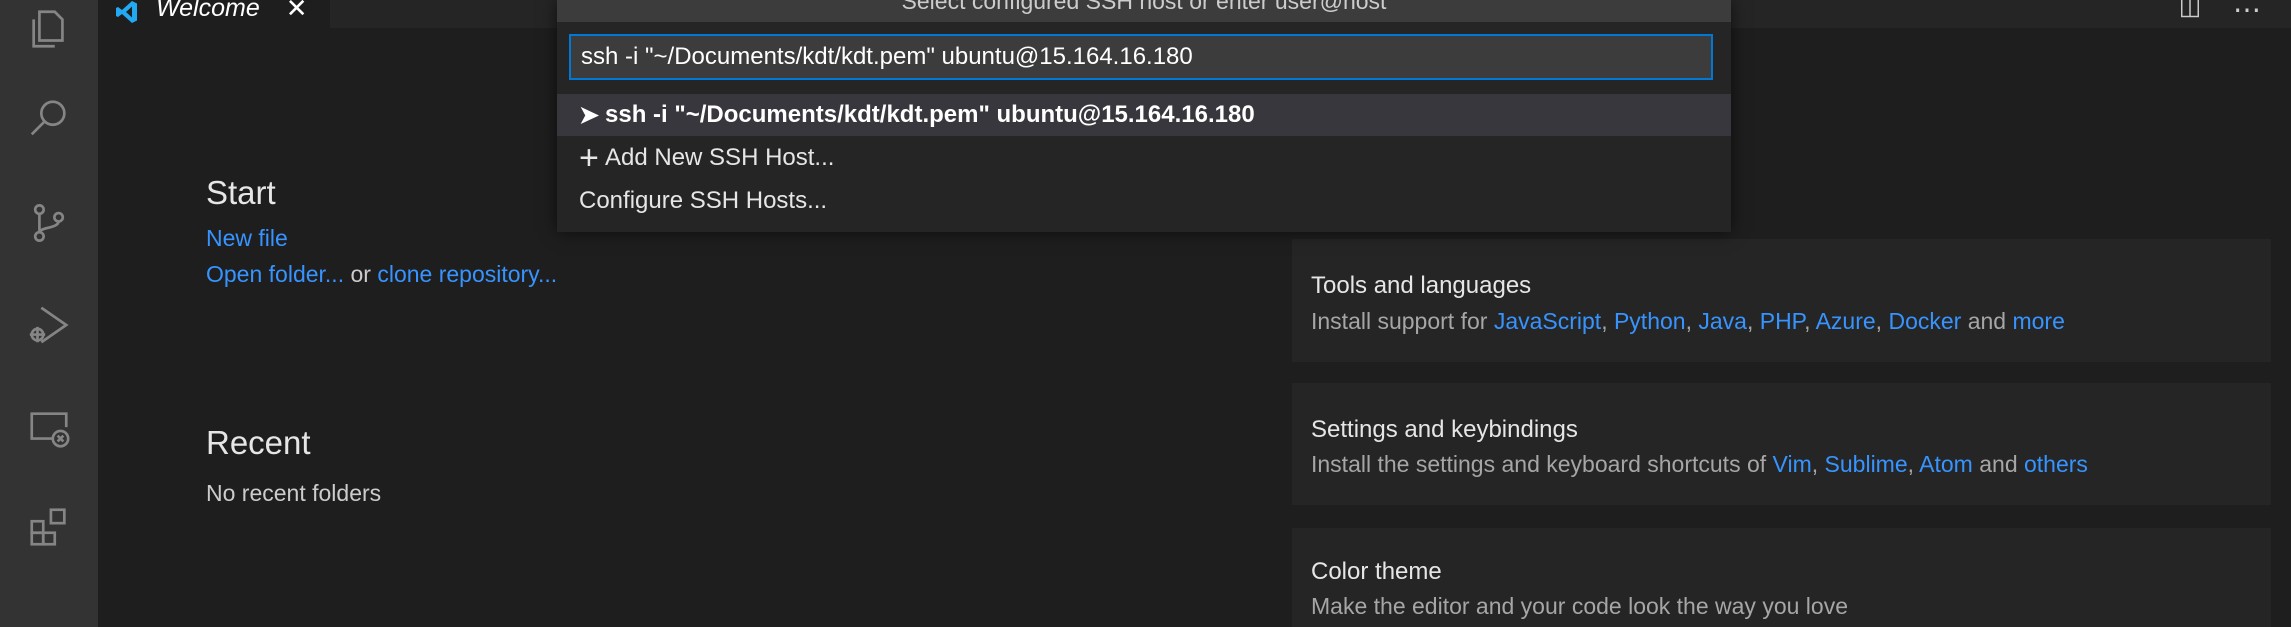 This screenshot has width=2291, height=627. Describe the element at coordinates (1782, 321) in the screenshot. I see `php-link: PHP` at that location.